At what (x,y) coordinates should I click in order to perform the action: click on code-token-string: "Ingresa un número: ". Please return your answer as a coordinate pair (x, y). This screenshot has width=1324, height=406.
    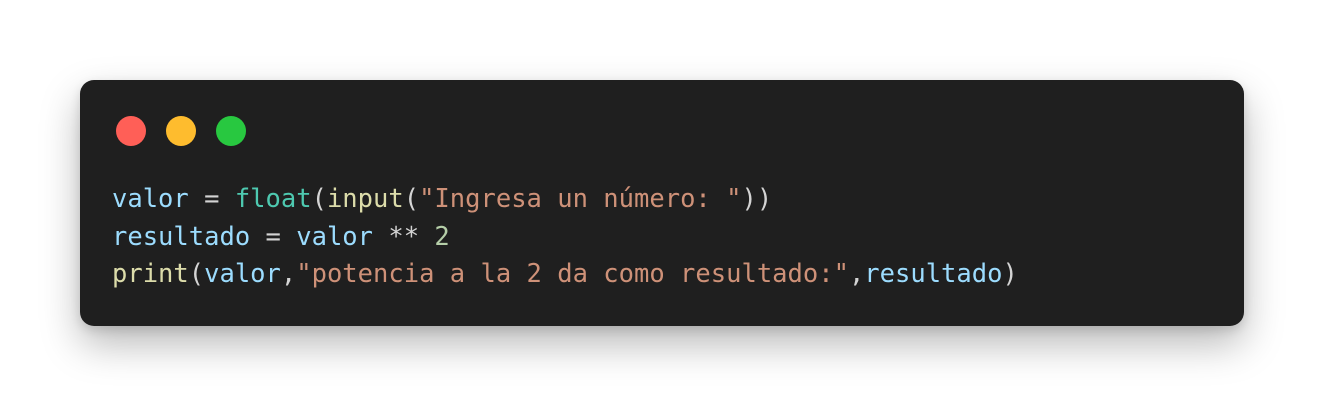
    Looking at the image, I should click on (580, 199).